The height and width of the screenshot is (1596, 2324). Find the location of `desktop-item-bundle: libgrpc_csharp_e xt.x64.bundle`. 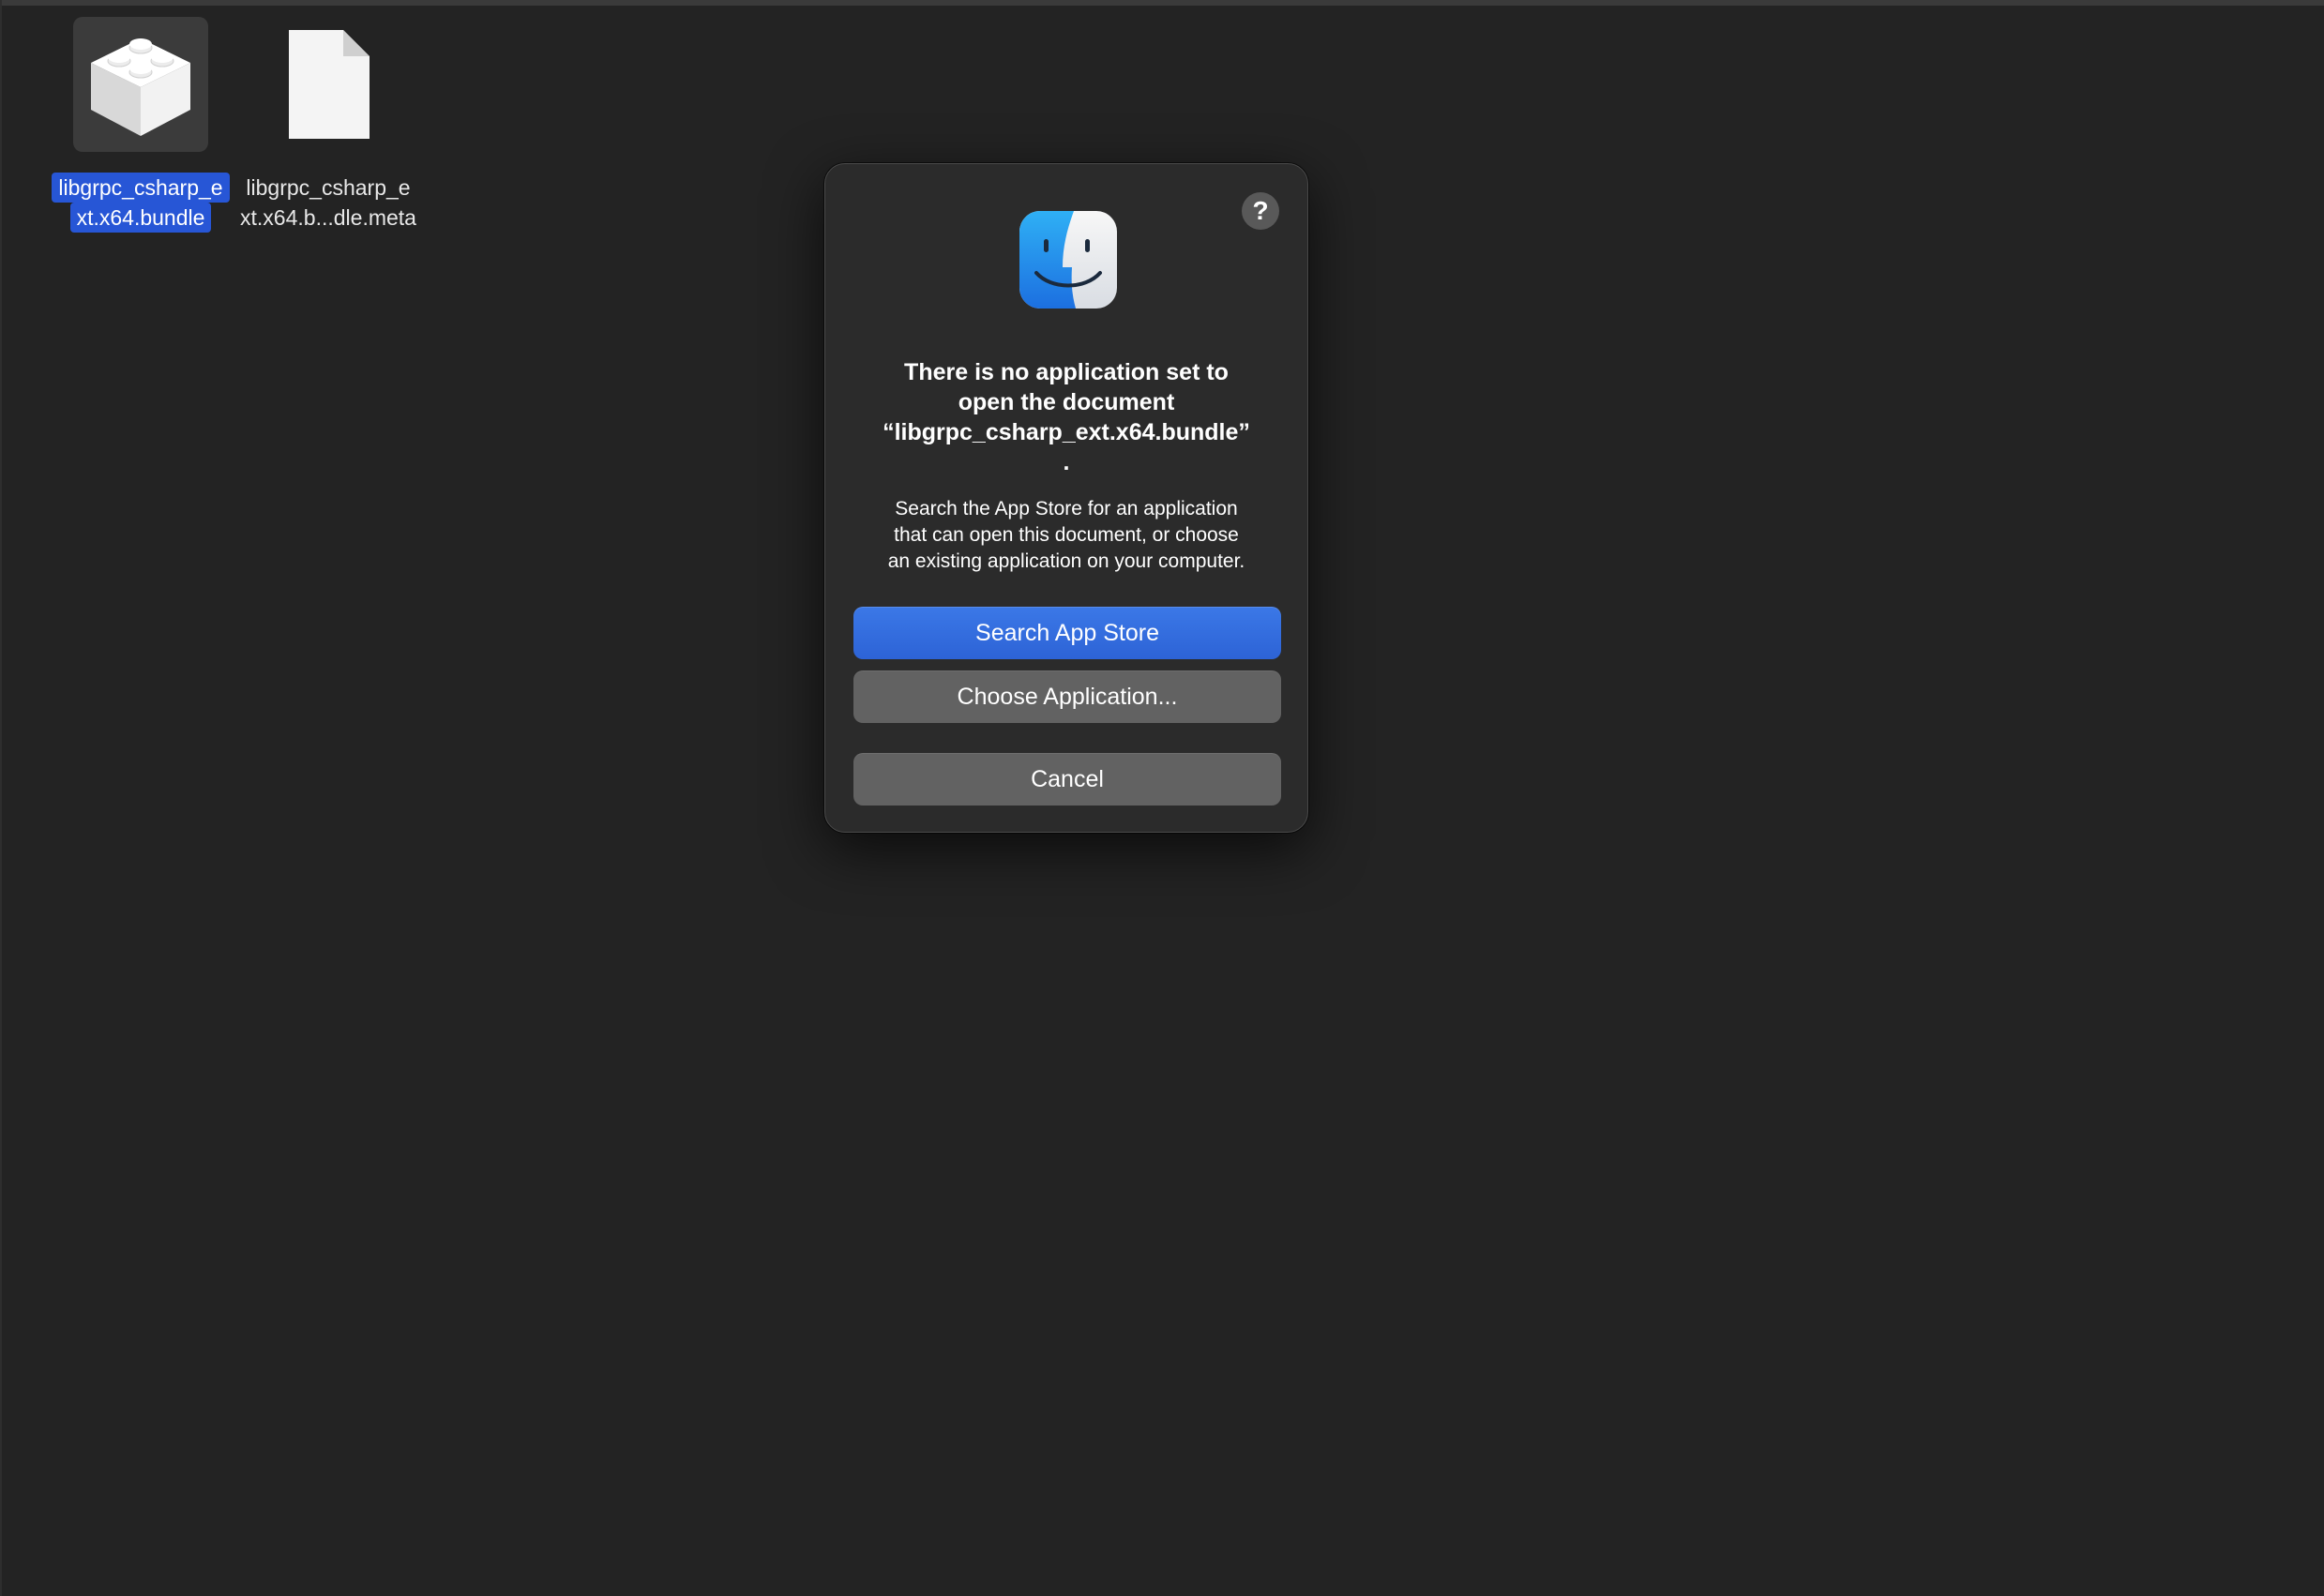

desktop-item-bundle: libgrpc_csharp_e xt.x64.bundle is located at coordinates (141, 125).